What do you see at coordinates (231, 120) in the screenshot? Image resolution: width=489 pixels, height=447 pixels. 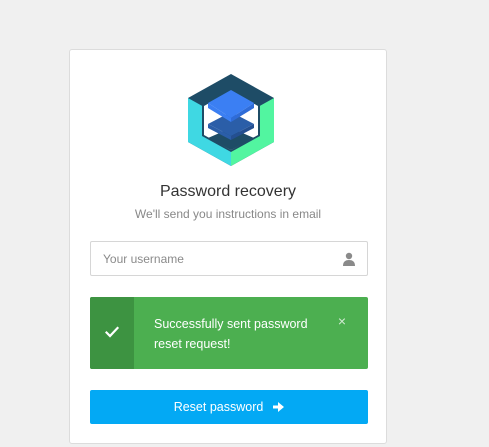 I see `layered-cube-logo-icon` at bounding box center [231, 120].